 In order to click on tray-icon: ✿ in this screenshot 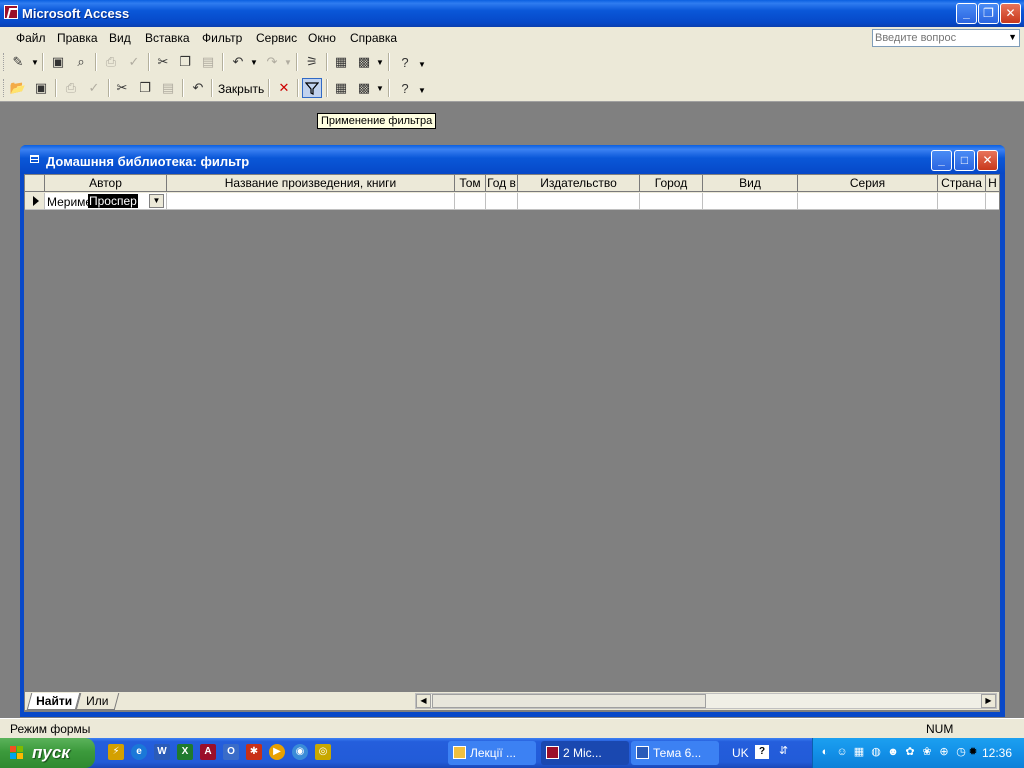, I will do `click(910, 752)`.